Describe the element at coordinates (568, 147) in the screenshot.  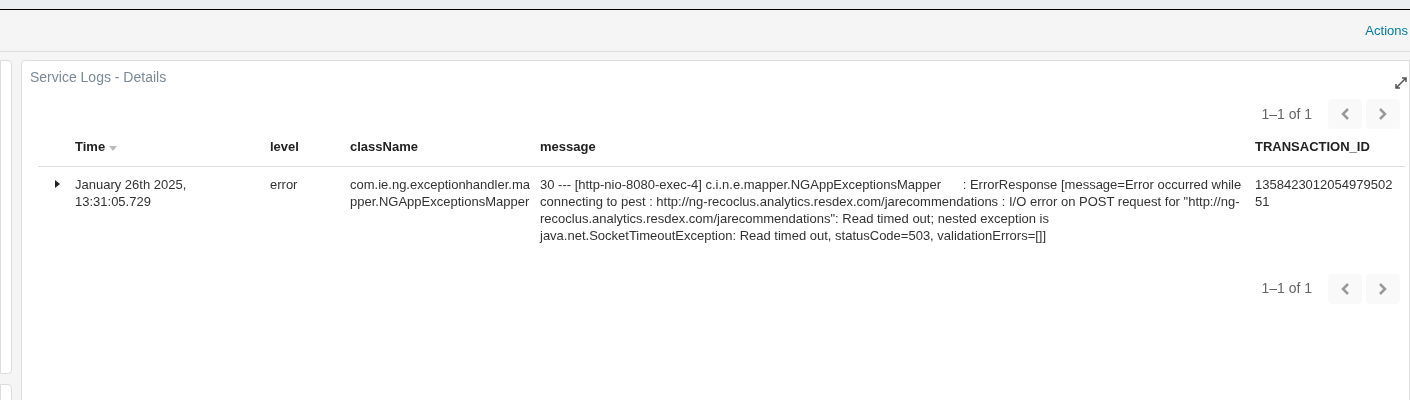
I see `column-header: message` at that location.